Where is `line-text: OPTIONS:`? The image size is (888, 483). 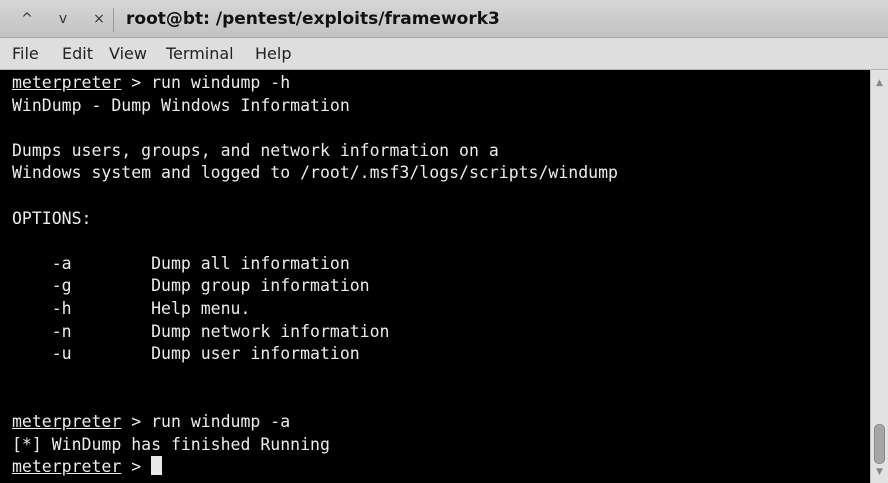
line-text: OPTIONS: is located at coordinates (52, 218).